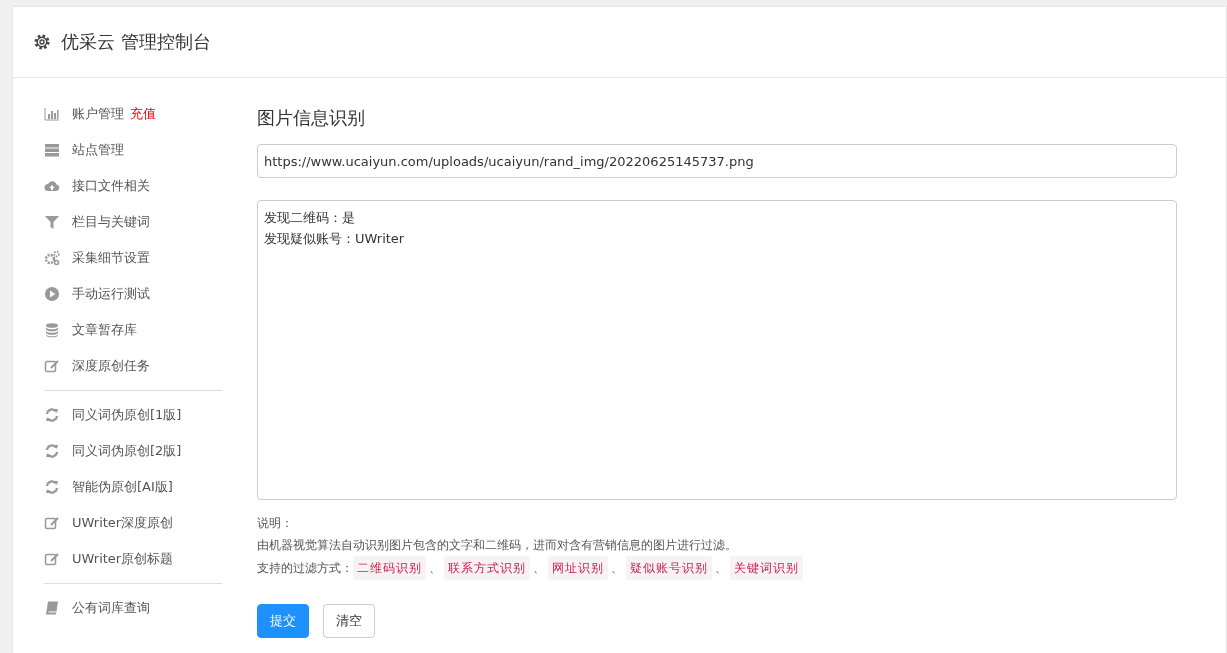  Describe the element at coordinates (52, 186) in the screenshot. I see `cloud-upload-icon` at that location.